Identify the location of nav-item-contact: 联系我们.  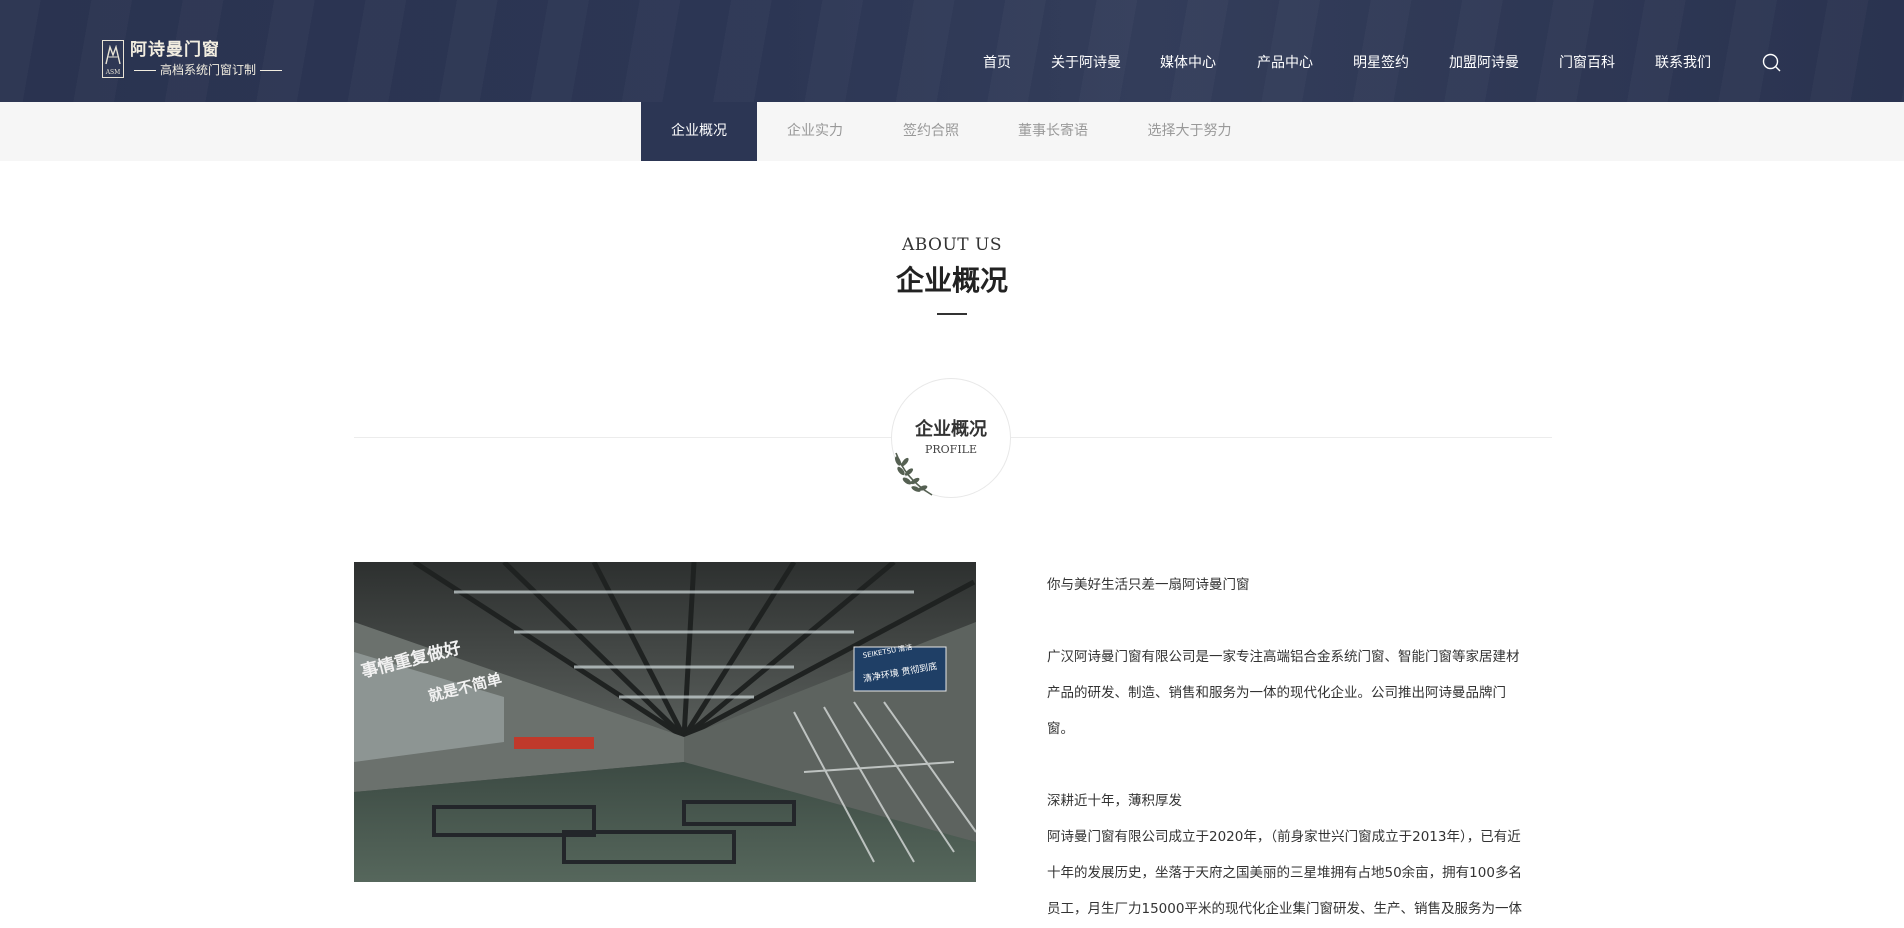
(1683, 63).